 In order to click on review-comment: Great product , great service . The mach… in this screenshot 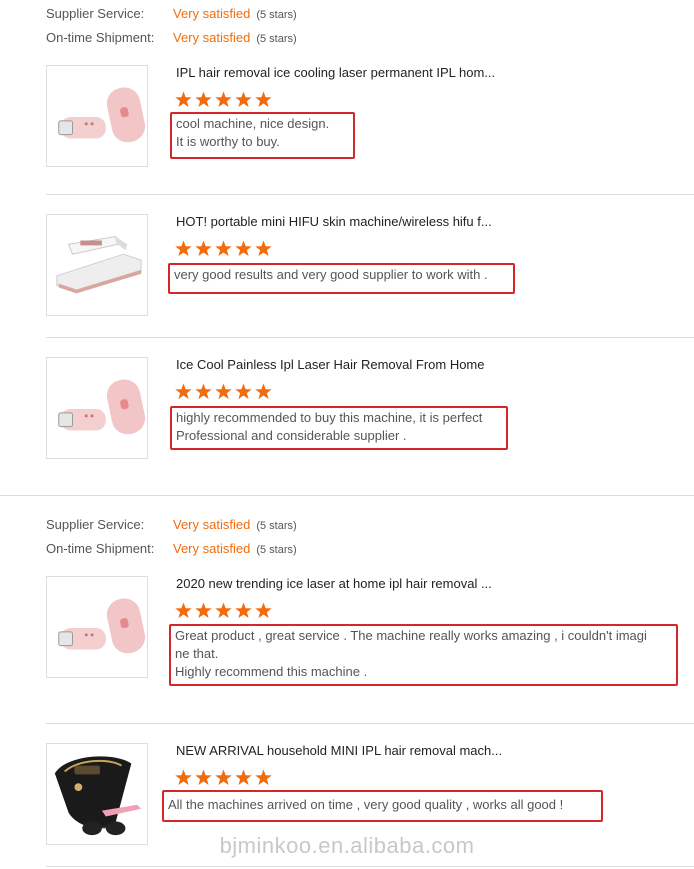, I will do `click(423, 655)`.